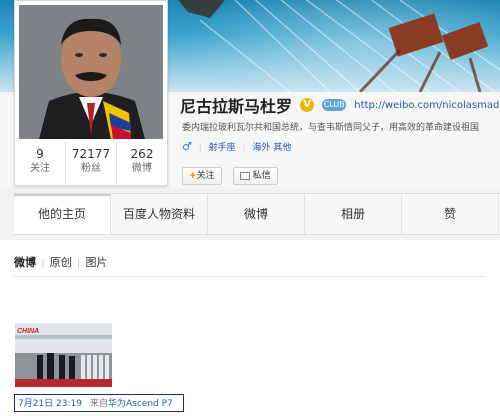  What do you see at coordinates (140, 404) in the screenshot?
I see `post-source-link: 华为Ascend P7` at bounding box center [140, 404].